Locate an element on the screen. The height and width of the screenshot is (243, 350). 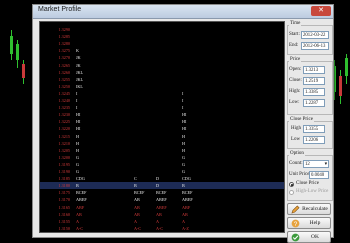
tpo-letters: CDG is located at coordinates (80, 179).